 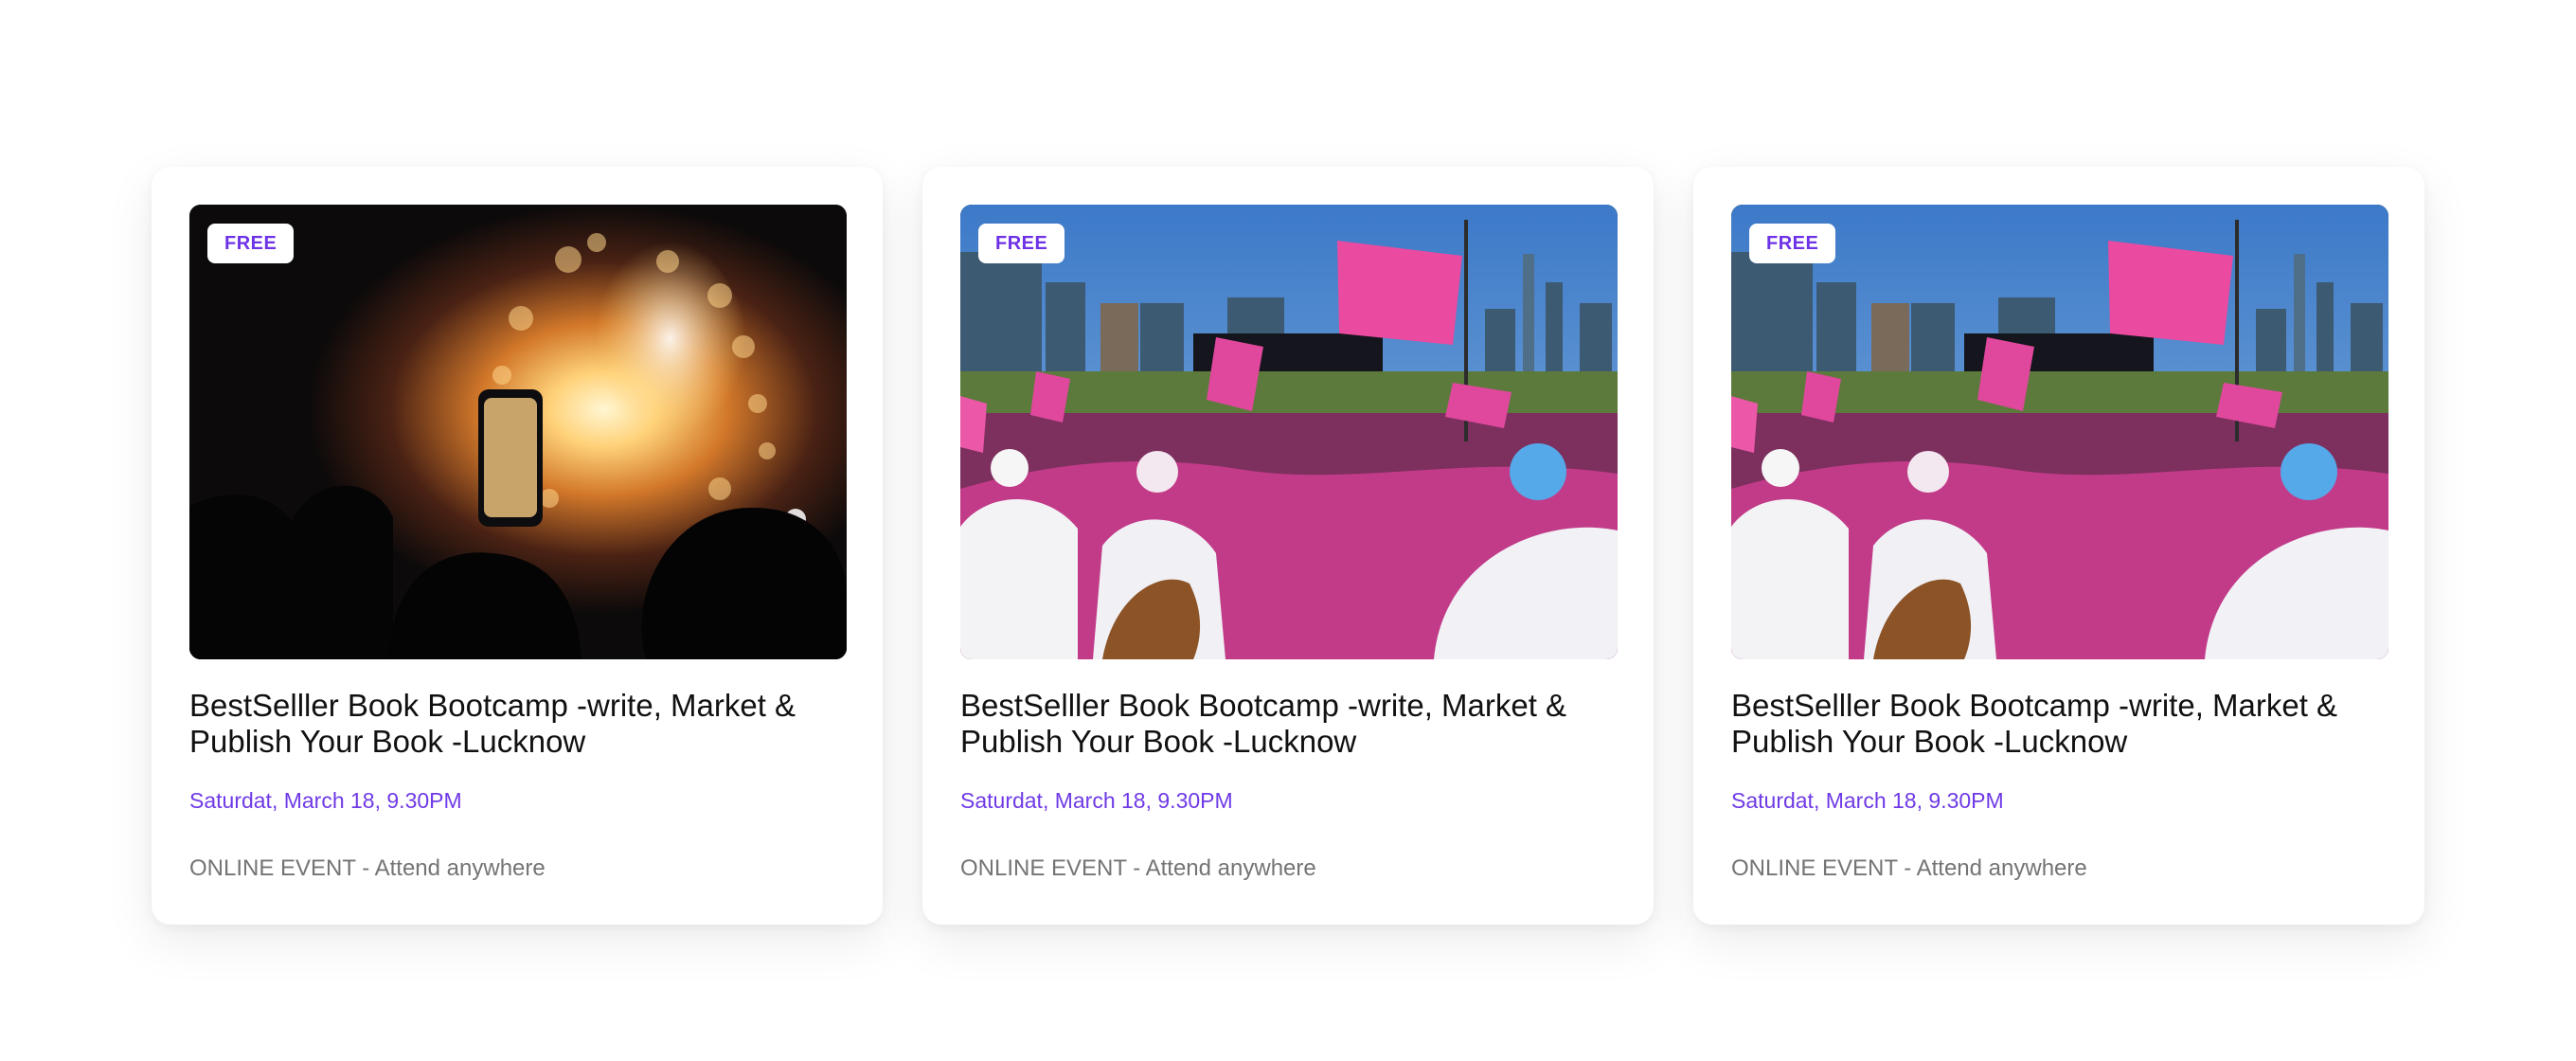 I want to click on event-image-fireworks: FREE, so click(x=518, y=432).